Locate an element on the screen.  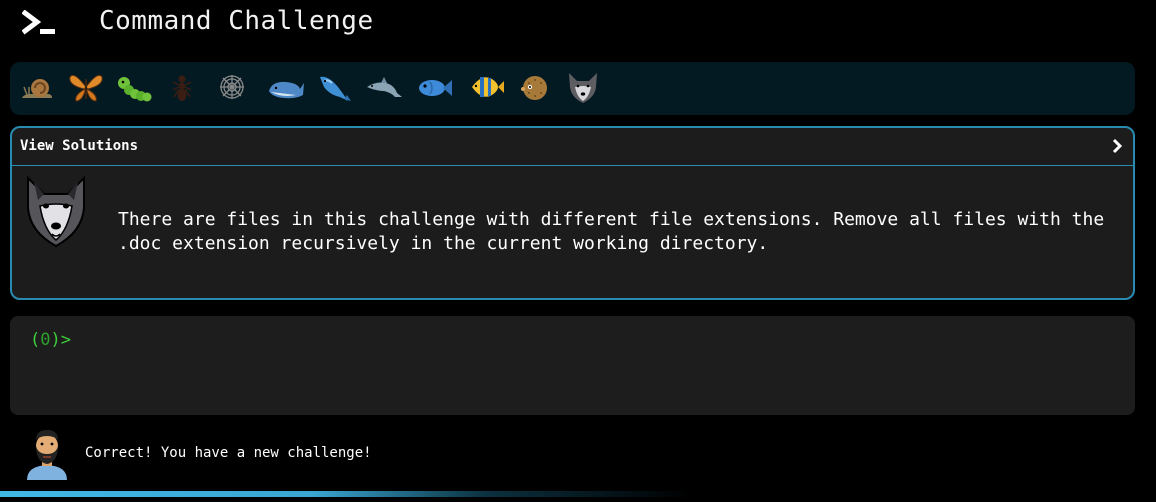
tropical-fish-icon is located at coordinates (486, 87).